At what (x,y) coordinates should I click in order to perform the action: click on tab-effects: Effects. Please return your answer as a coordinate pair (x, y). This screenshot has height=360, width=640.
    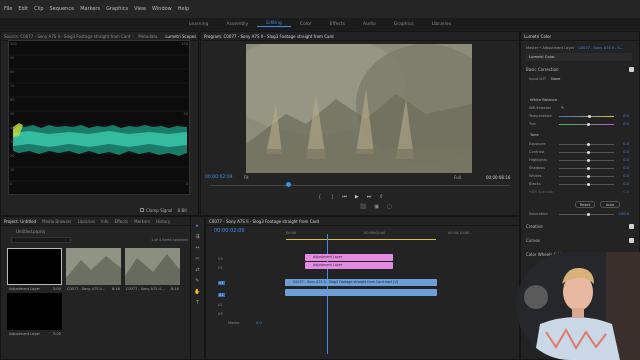
    Looking at the image, I should click on (122, 221).